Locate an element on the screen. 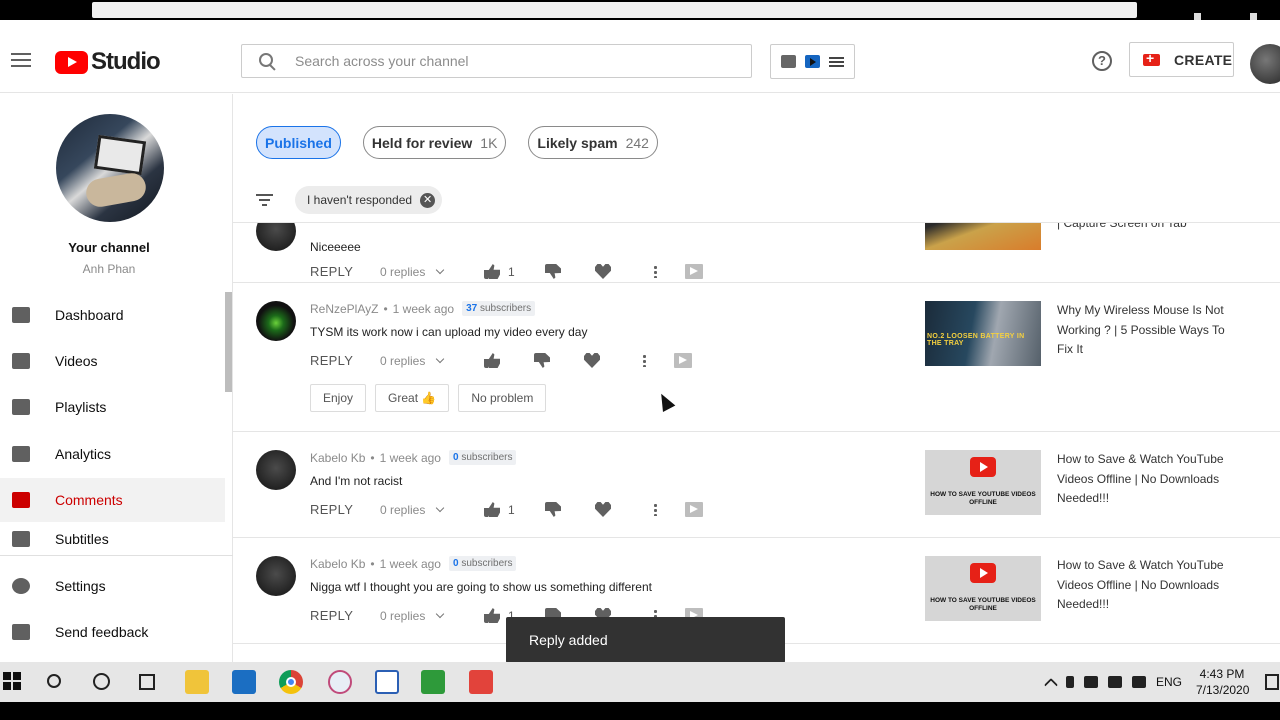  chrome-icon is located at coordinates (291, 682).